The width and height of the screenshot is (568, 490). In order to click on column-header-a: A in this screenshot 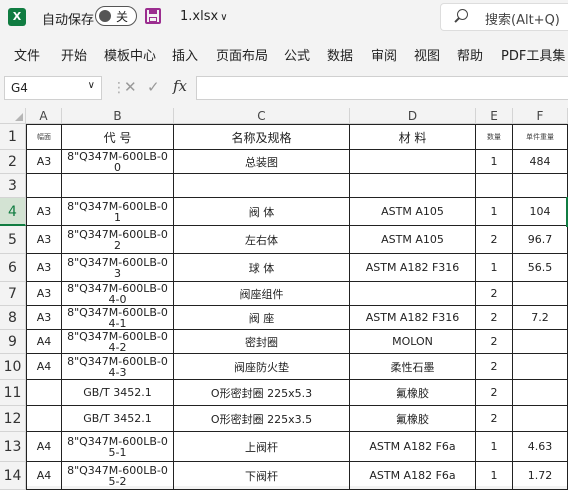, I will do `click(44, 116)`.